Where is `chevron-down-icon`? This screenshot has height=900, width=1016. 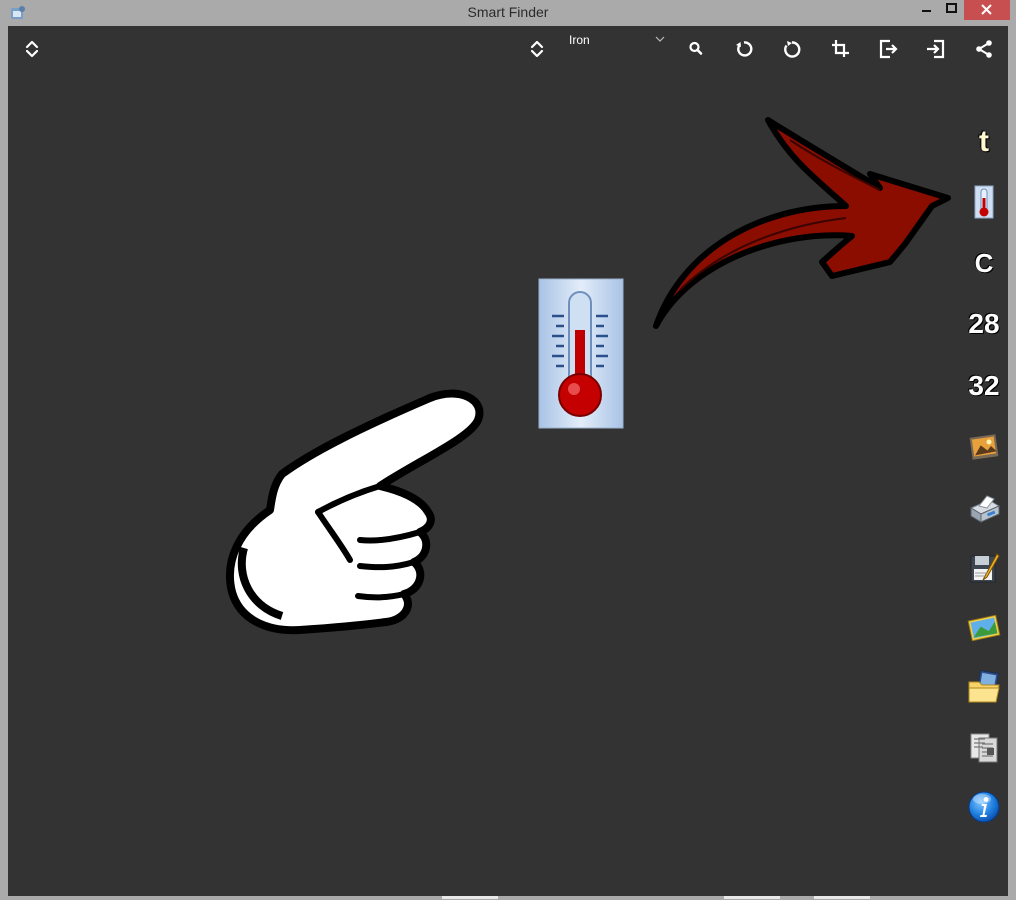 chevron-down-icon is located at coordinates (660, 39).